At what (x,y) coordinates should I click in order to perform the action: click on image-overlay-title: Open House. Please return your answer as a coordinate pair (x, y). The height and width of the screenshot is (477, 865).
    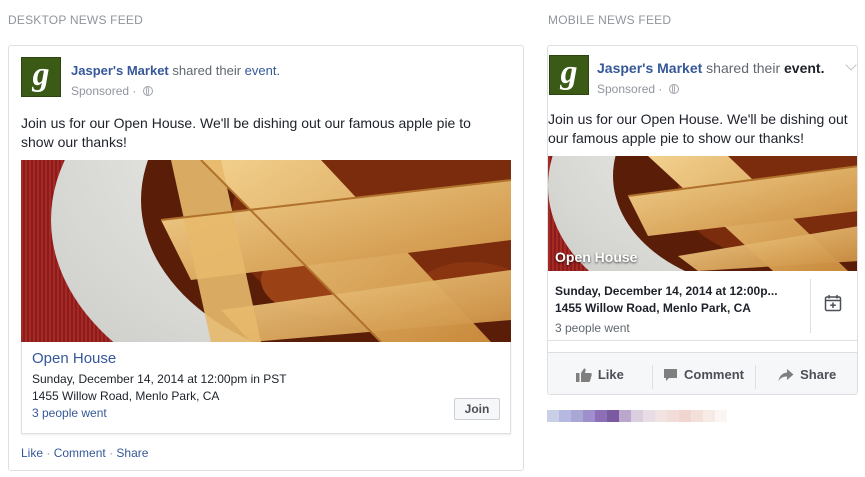
    Looking at the image, I should click on (596, 257).